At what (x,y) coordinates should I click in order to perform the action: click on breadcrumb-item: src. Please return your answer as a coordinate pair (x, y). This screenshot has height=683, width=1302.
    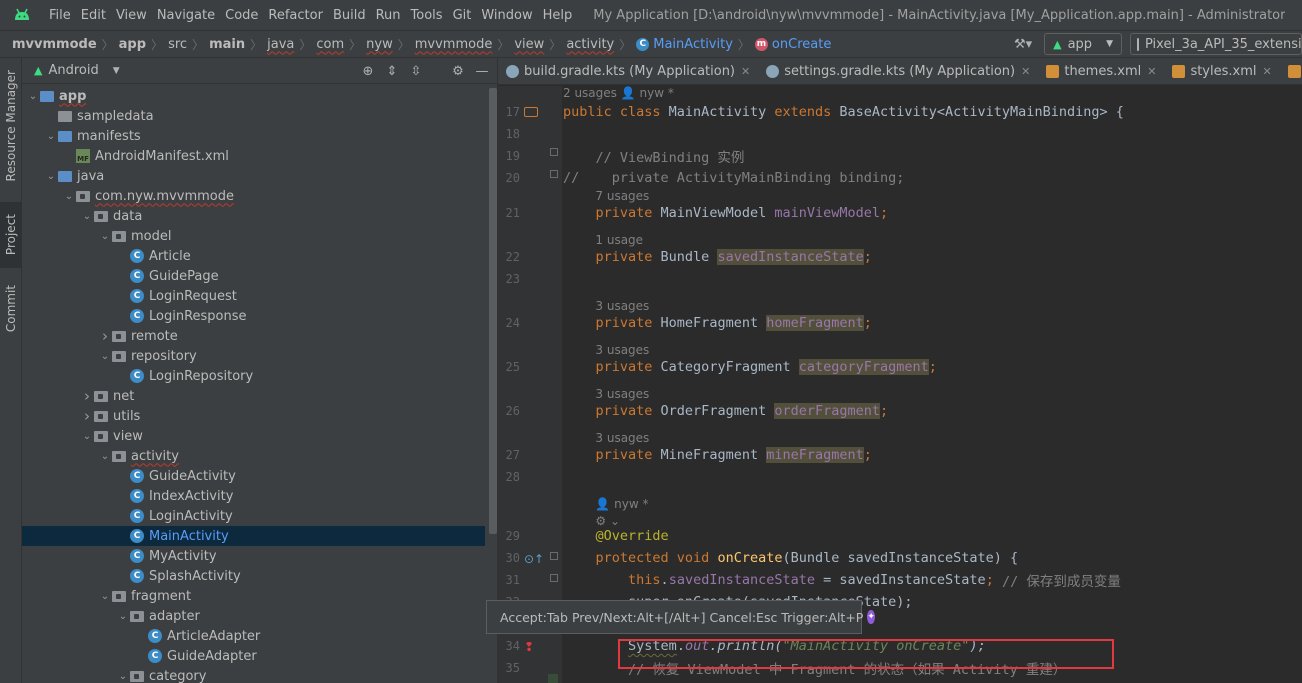
    Looking at the image, I should click on (177, 44).